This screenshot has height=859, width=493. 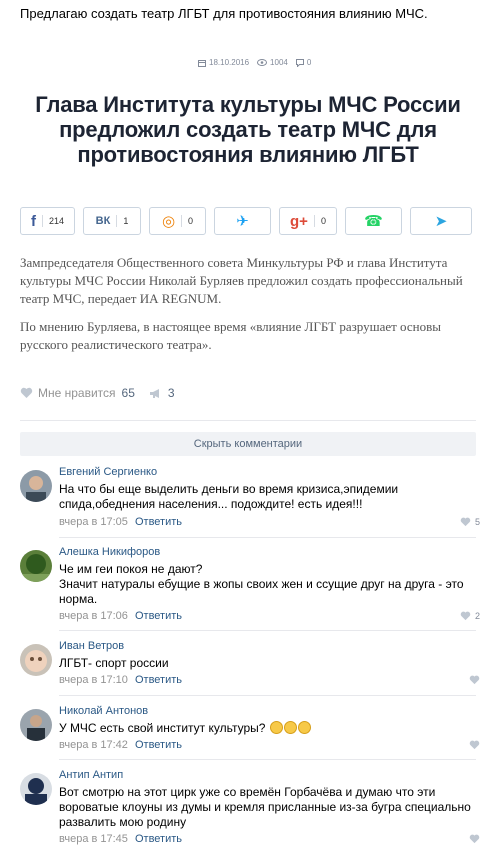 I want to click on share-button: ✈, so click(x=242, y=221).